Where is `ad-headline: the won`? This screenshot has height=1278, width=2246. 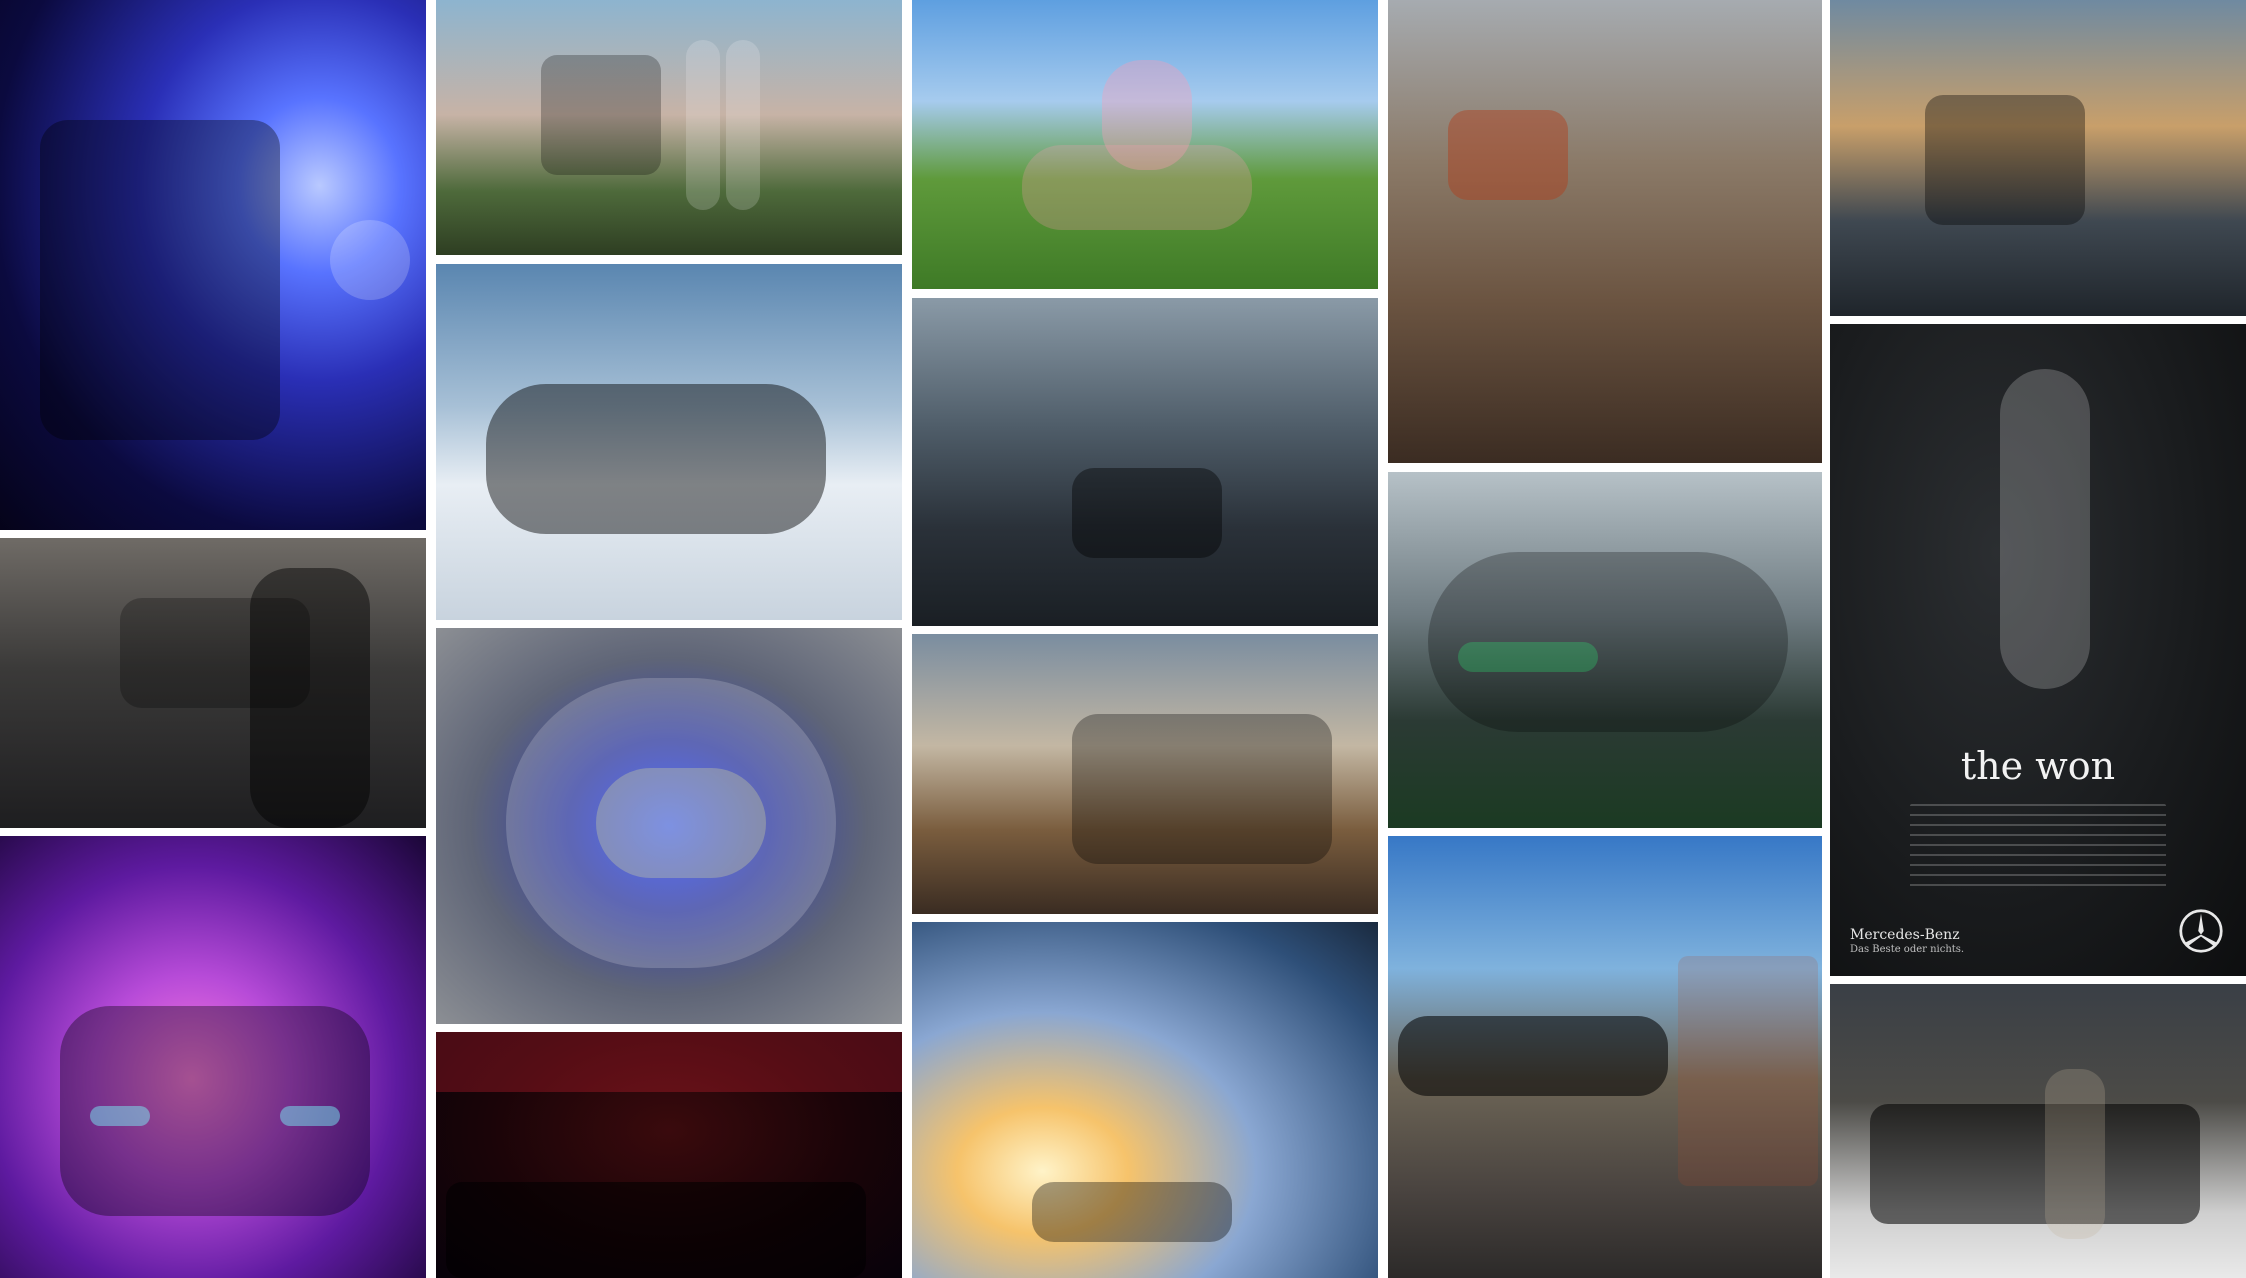 ad-headline: the won is located at coordinates (2038, 766).